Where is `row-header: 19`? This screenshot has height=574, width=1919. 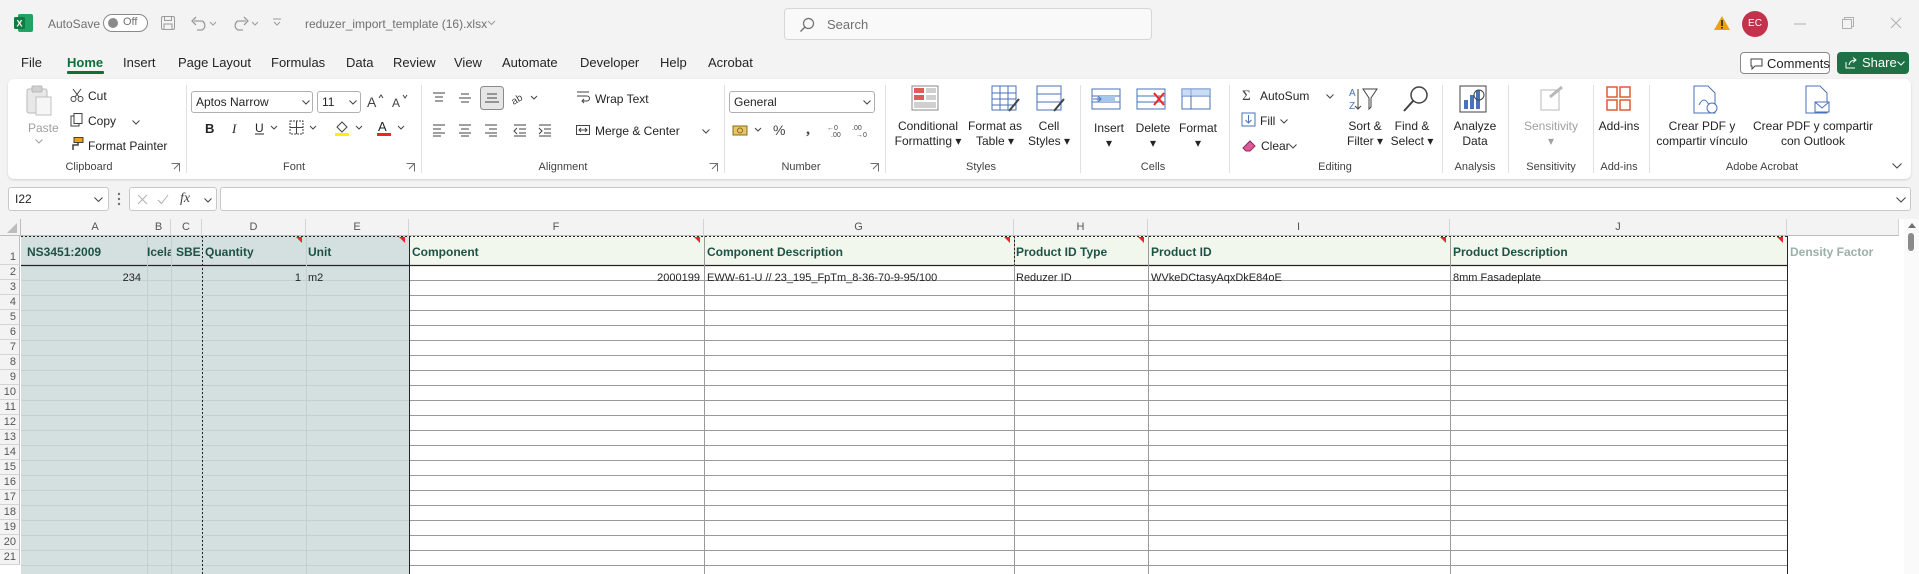 row-header: 19 is located at coordinates (10, 527).